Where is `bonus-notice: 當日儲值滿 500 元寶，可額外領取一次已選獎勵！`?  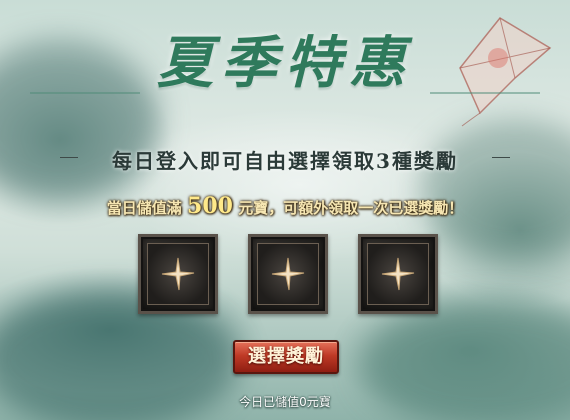
bonus-notice: 當日儲值滿 500 元寶，可額外領取一次已選獎勵！ is located at coordinates (285, 206).